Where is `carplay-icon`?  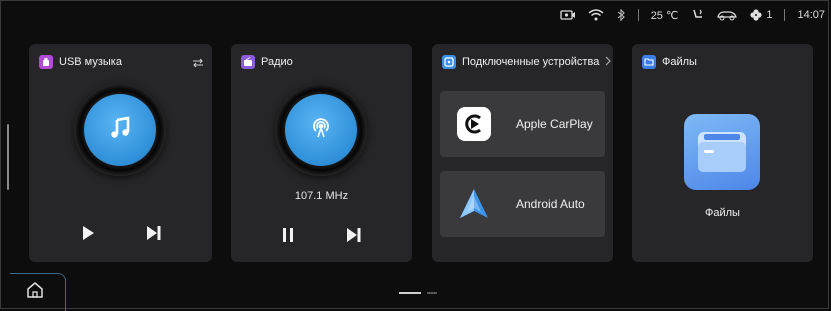
carplay-icon is located at coordinates (474, 124).